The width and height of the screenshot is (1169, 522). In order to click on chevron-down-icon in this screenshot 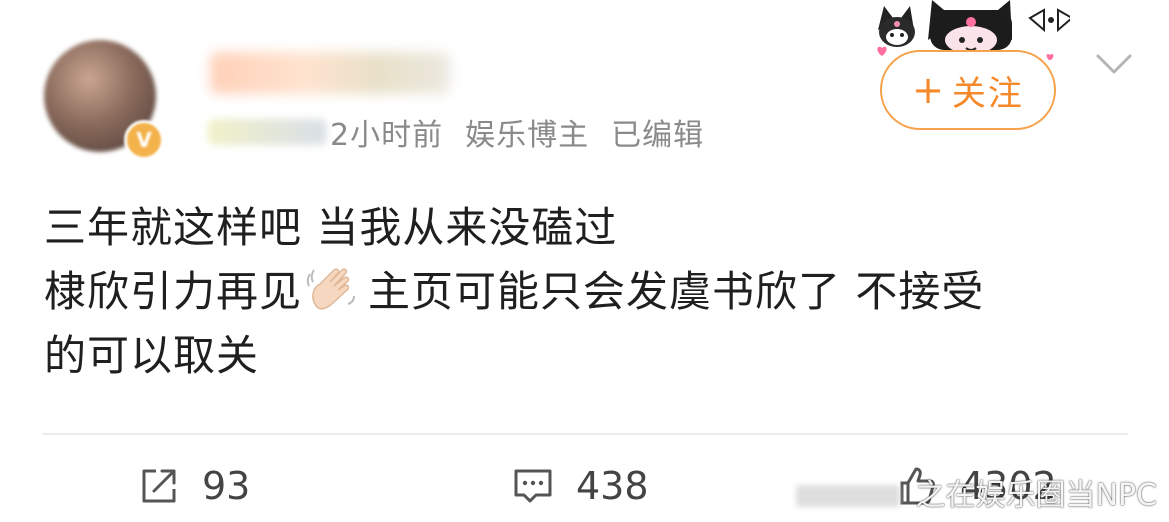, I will do `click(1114, 64)`.